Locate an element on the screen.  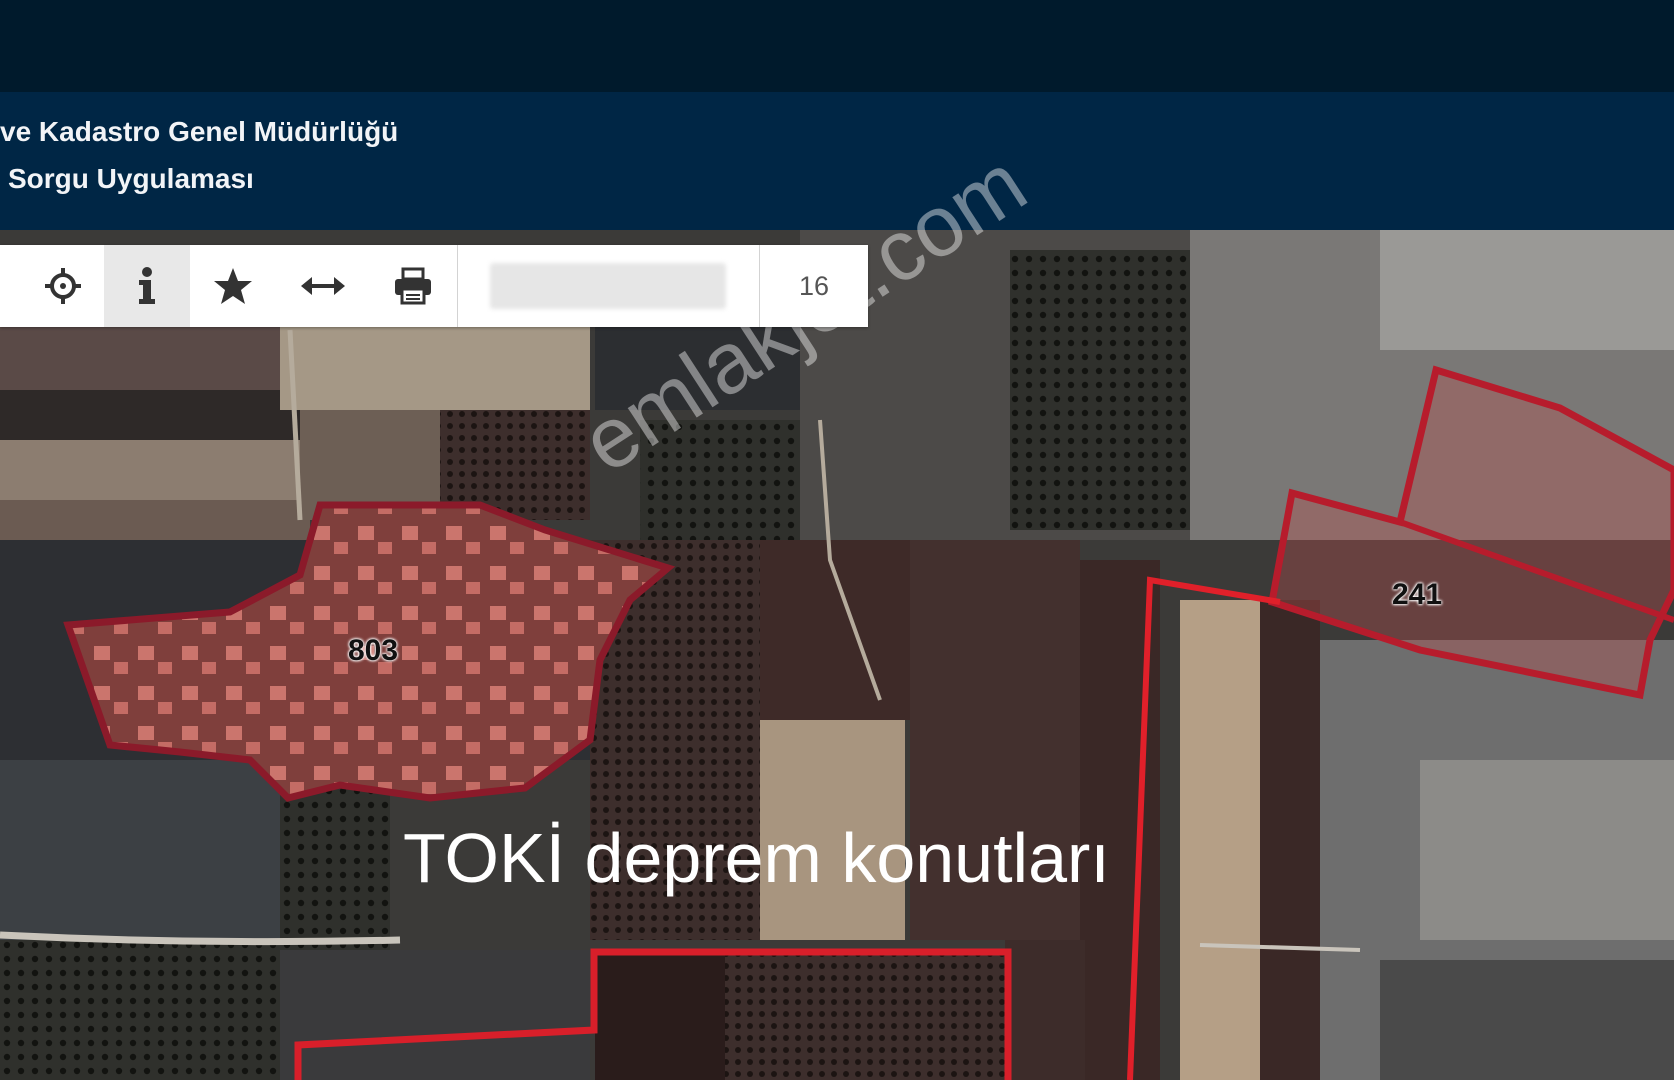
favorite-tool-button is located at coordinates (233, 286).